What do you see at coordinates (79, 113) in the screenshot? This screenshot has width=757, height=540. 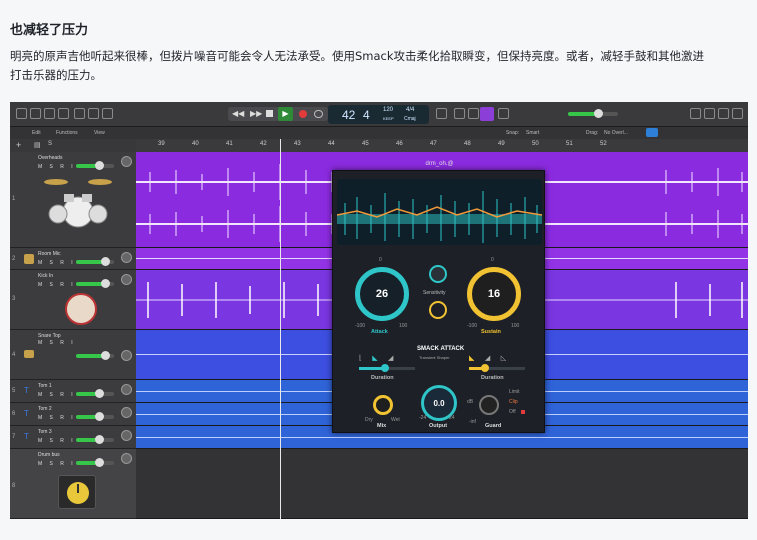 I see `smart-controls-icon` at bounding box center [79, 113].